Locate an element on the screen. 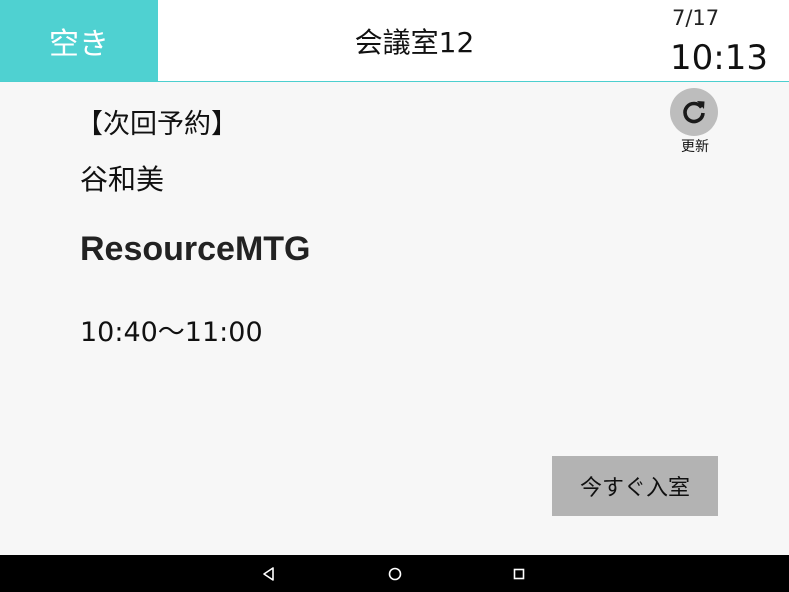  refresh-icon-circle is located at coordinates (694, 112).